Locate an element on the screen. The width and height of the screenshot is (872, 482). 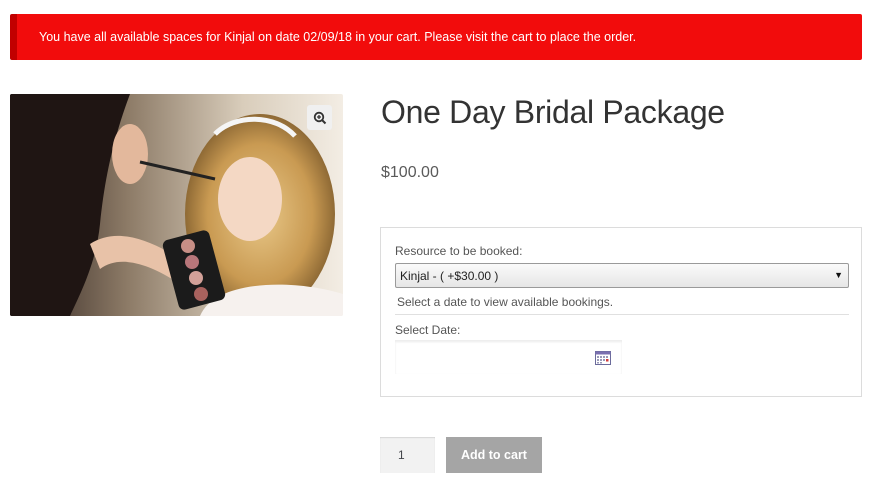
divider is located at coordinates (622, 314).